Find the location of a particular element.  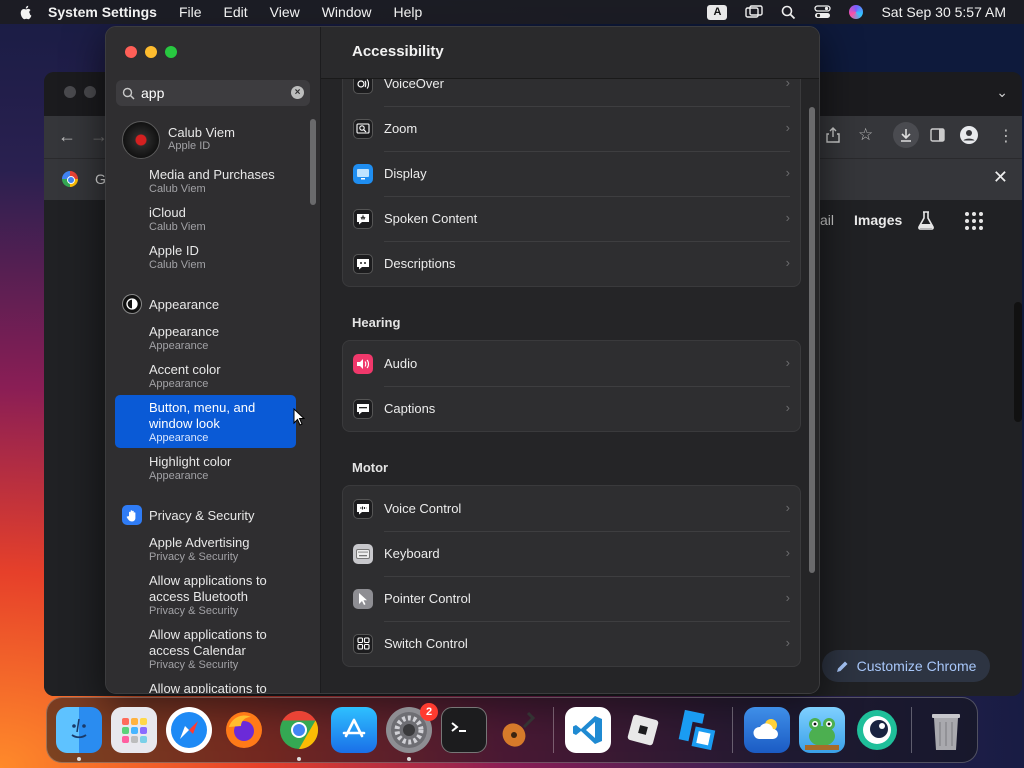

row-voice-control: Voice Control › is located at coordinates (571, 508).